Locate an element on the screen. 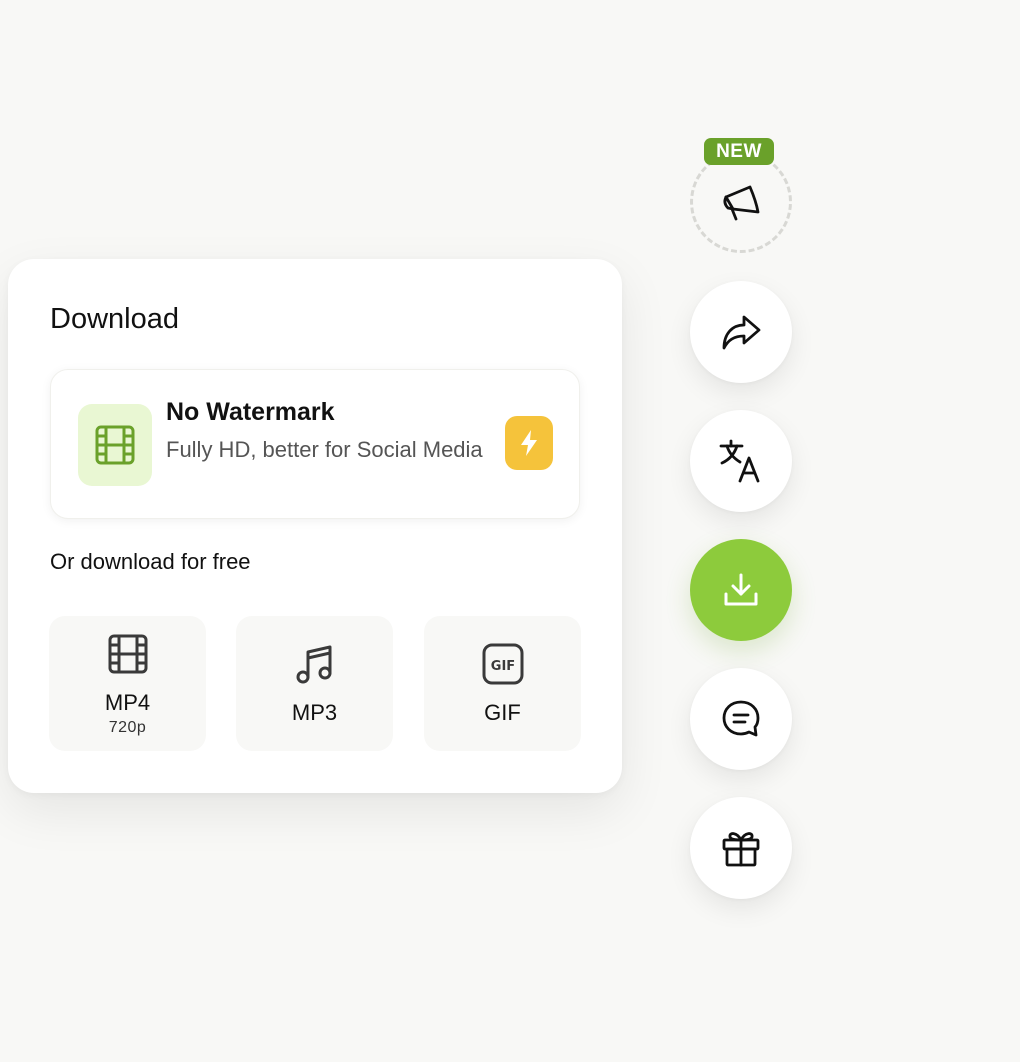 The width and height of the screenshot is (1020, 1062). translate-button is located at coordinates (741, 461).